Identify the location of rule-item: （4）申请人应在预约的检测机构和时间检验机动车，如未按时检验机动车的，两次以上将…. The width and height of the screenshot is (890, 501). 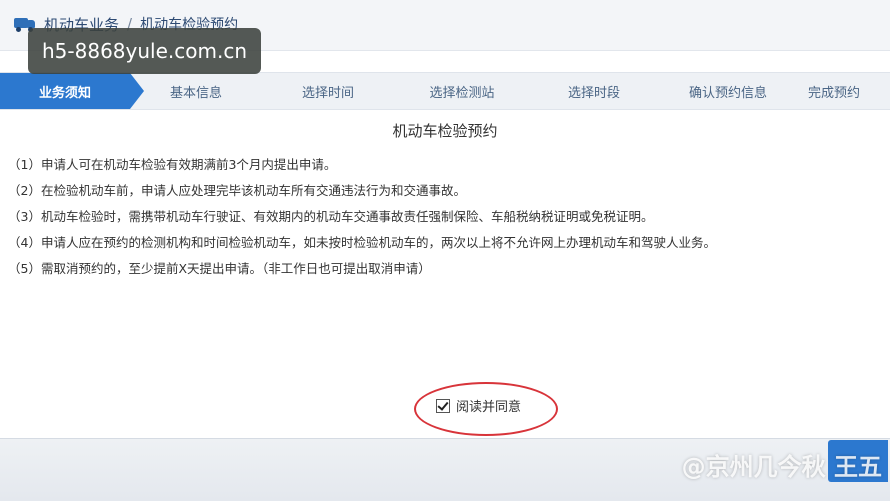
(362, 242).